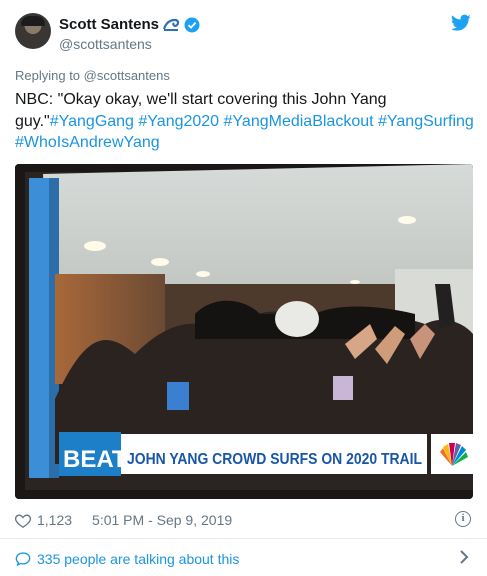 The height and width of the screenshot is (576, 487). What do you see at coordinates (162, 520) in the screenshot?
I see `tweet-timestamp: 5:01 PM - Sep 9, 2019` at bounding box center [162, 520].